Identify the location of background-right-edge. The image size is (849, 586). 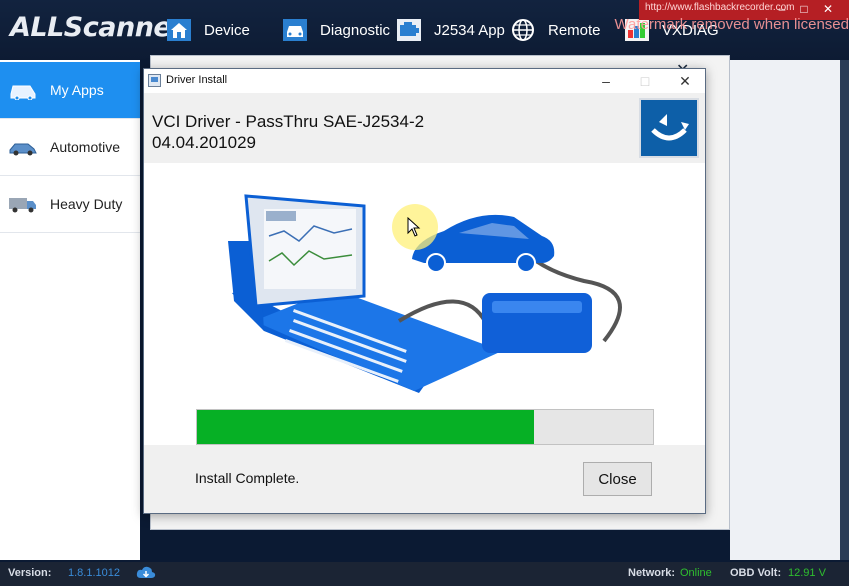
(844, 310).